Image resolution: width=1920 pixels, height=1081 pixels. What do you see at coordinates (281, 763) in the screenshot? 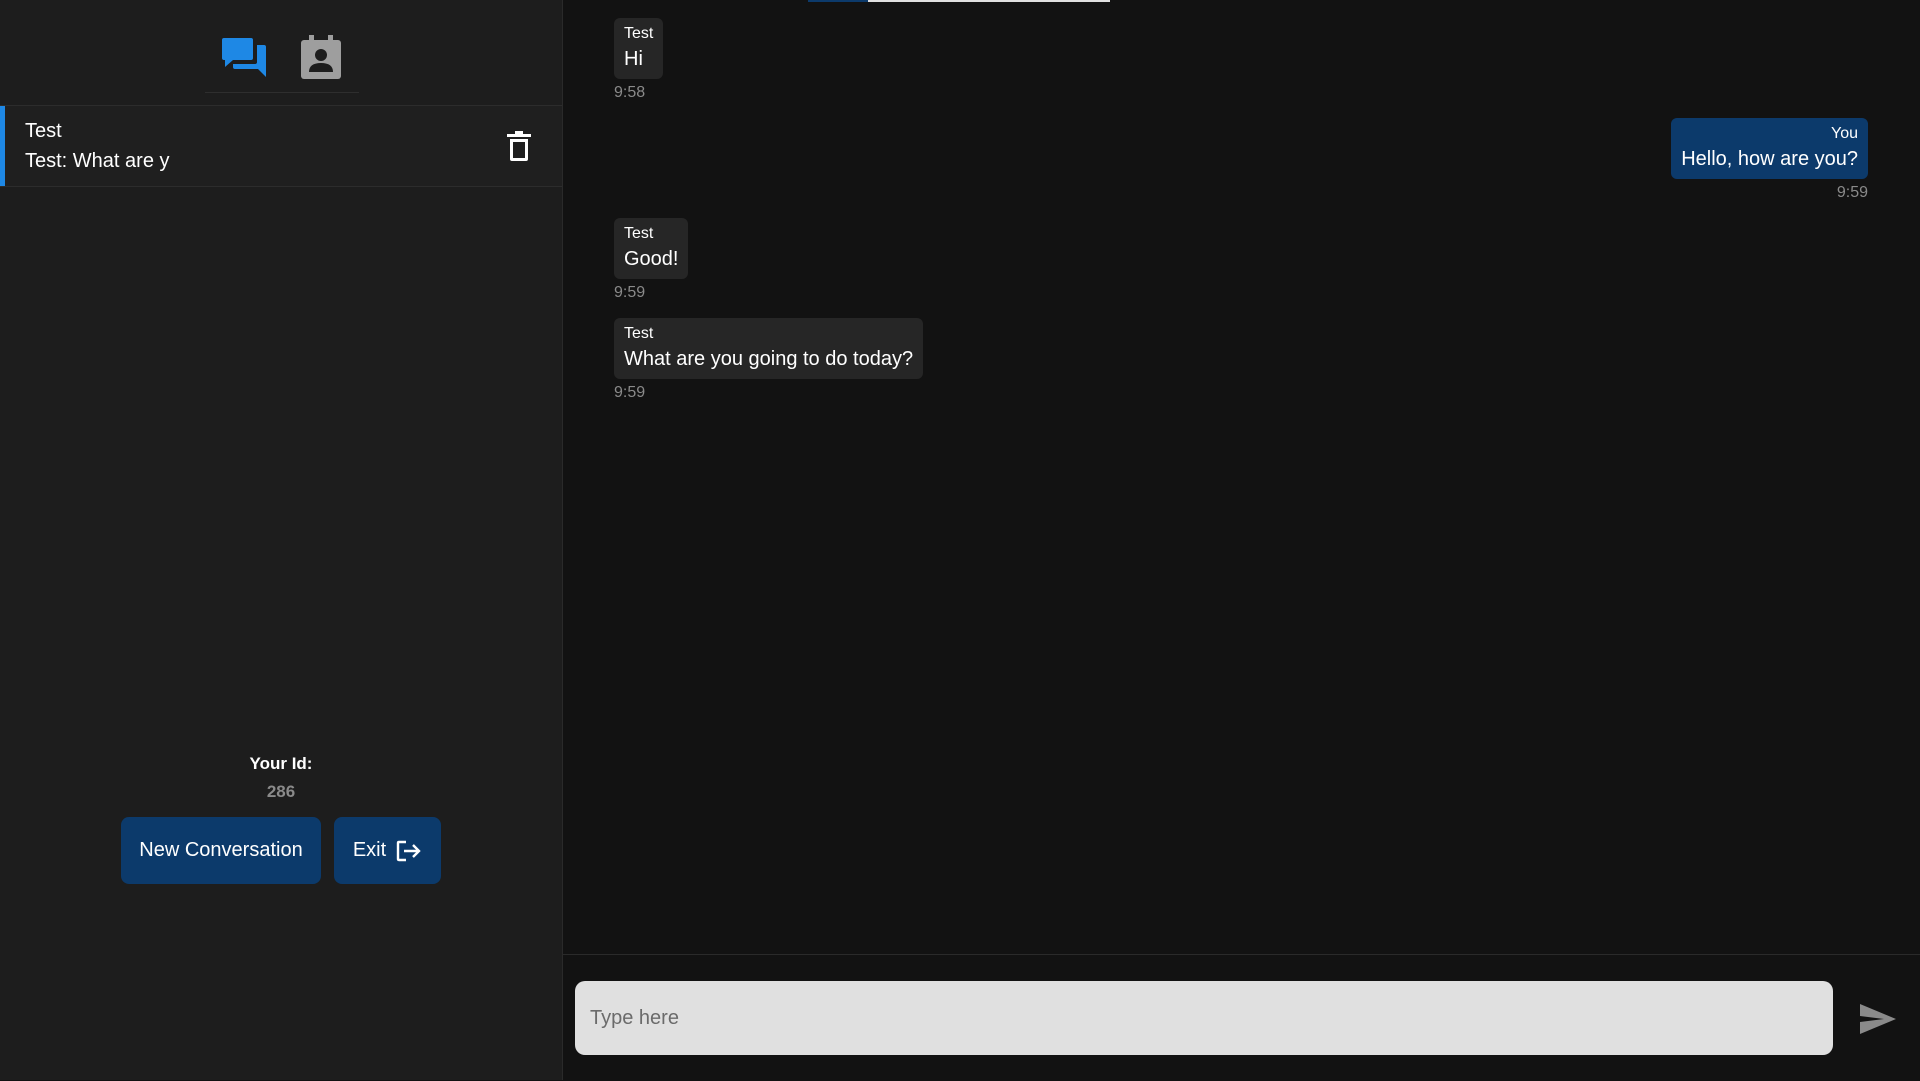
I see `your-id-label: Your Id:` at bounding box center [281, 763].